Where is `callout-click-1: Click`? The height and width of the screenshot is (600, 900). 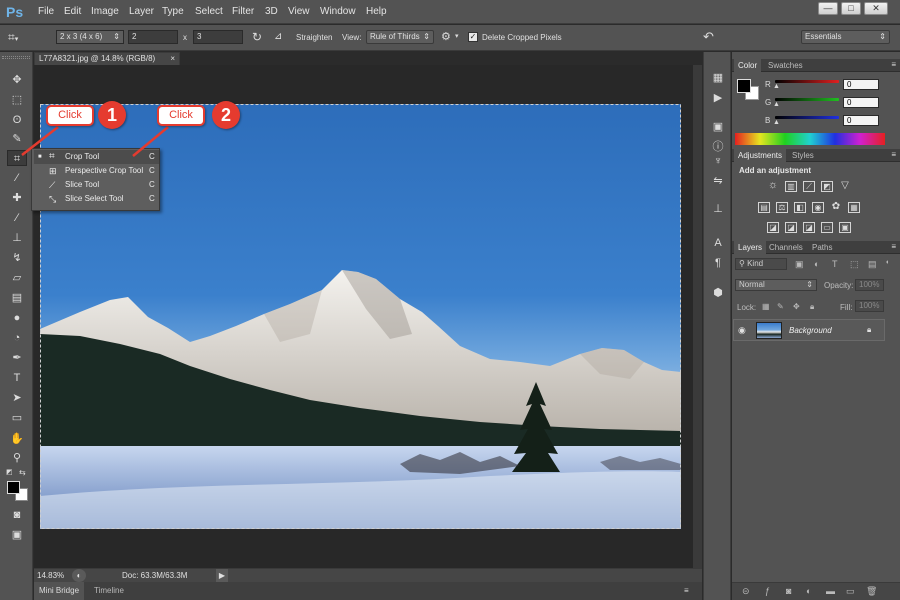
callout-click-1: Click is located at coordinates (70, 115).